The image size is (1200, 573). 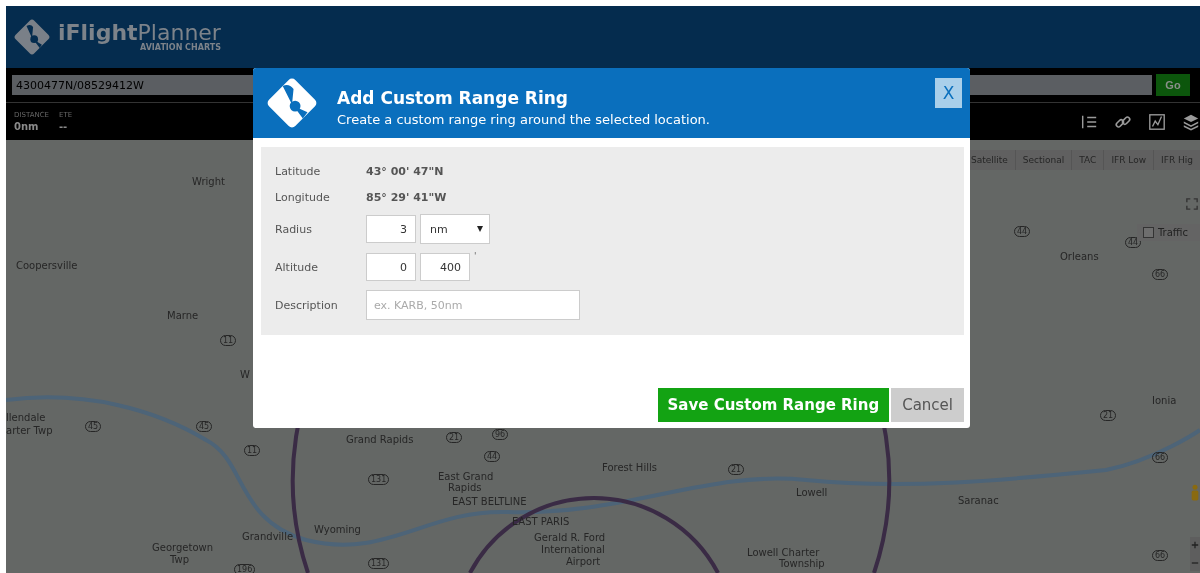 I want to click on altitude-min-field: 0, so click(x=391, y=267).